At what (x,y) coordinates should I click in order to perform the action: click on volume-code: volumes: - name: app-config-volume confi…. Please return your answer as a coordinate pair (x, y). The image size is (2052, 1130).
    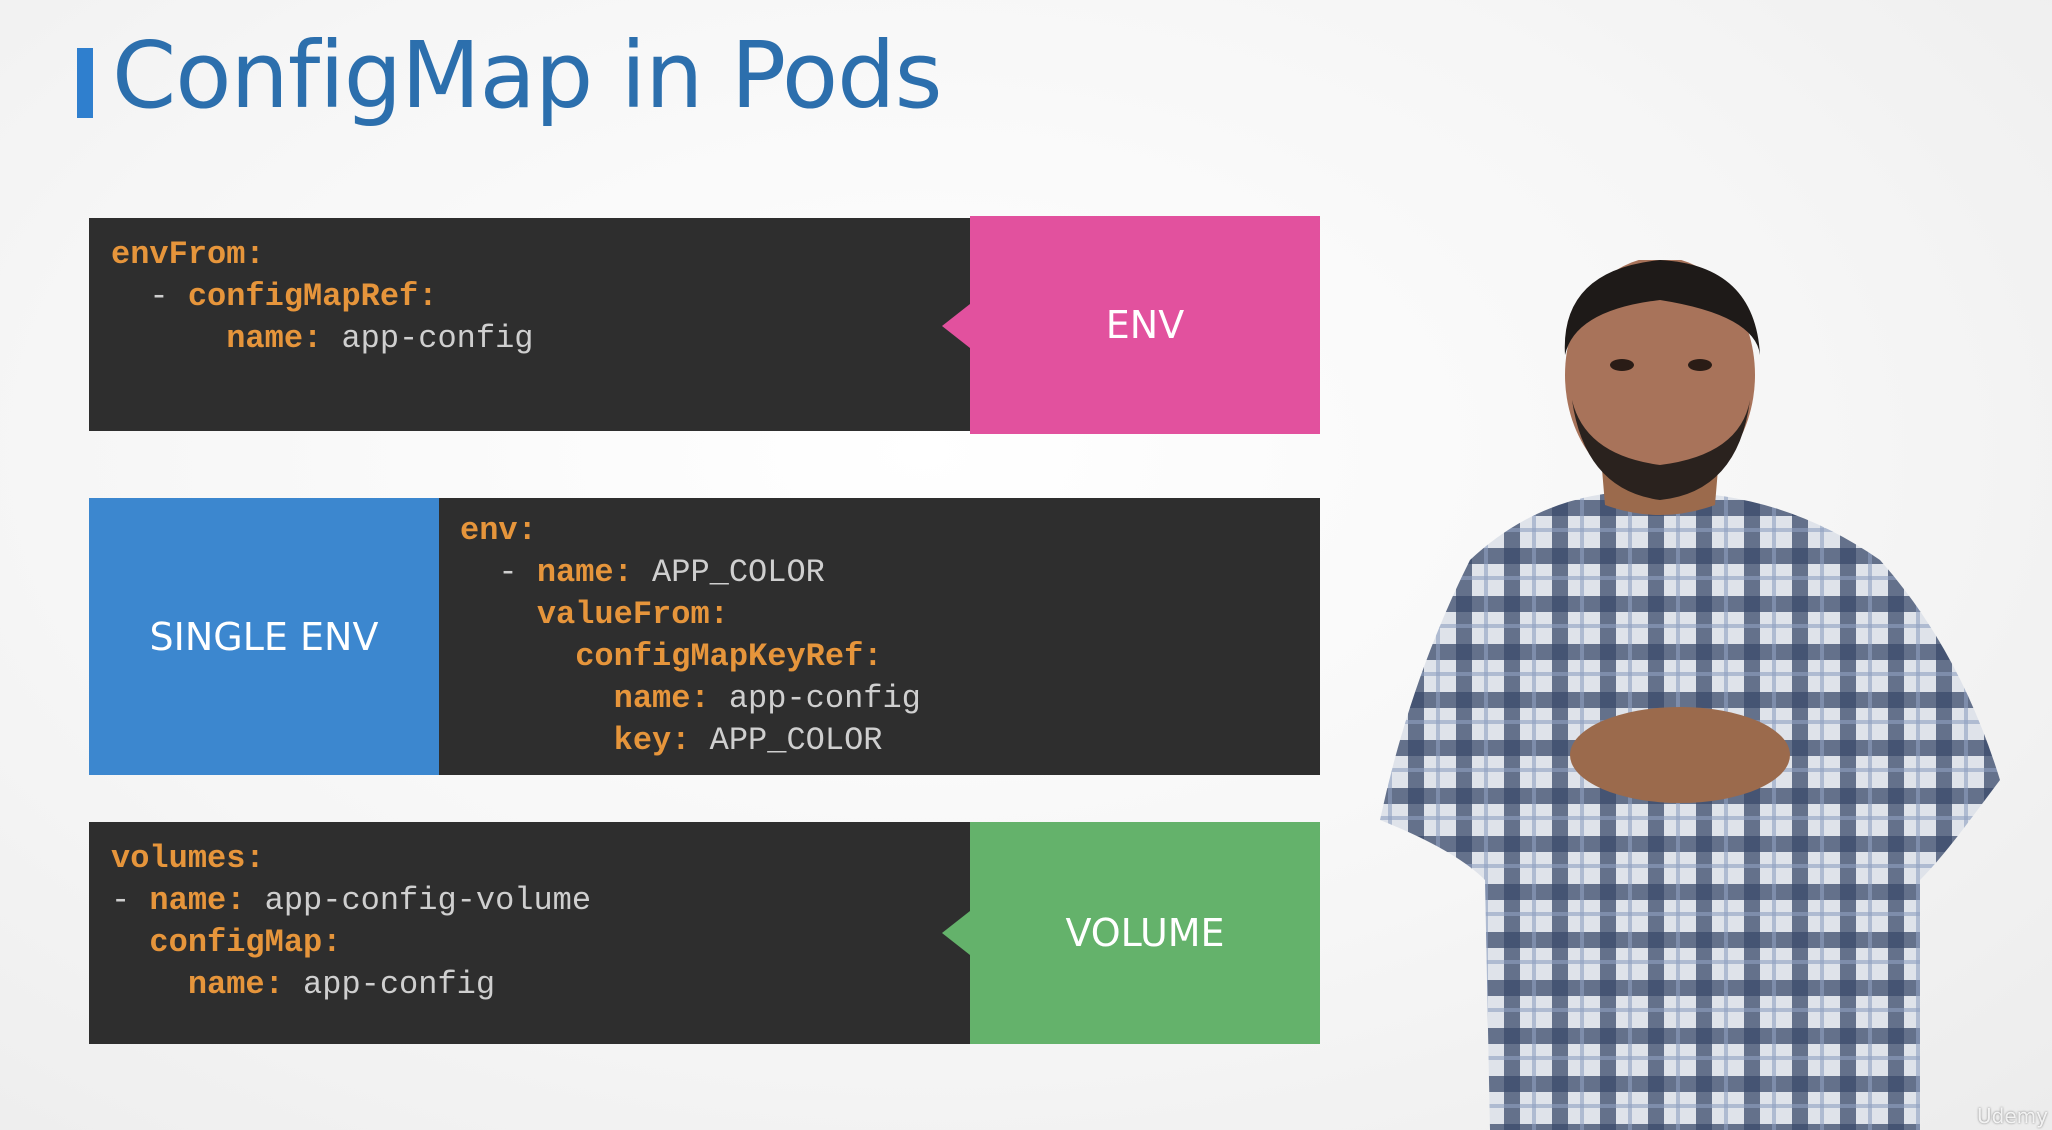
    Looking at the image, I should click on (351, 921).